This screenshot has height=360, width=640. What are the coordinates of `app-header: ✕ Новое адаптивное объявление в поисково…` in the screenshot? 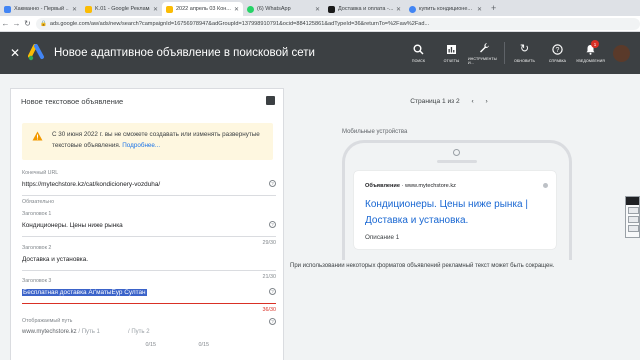 It's located at (320, 53).